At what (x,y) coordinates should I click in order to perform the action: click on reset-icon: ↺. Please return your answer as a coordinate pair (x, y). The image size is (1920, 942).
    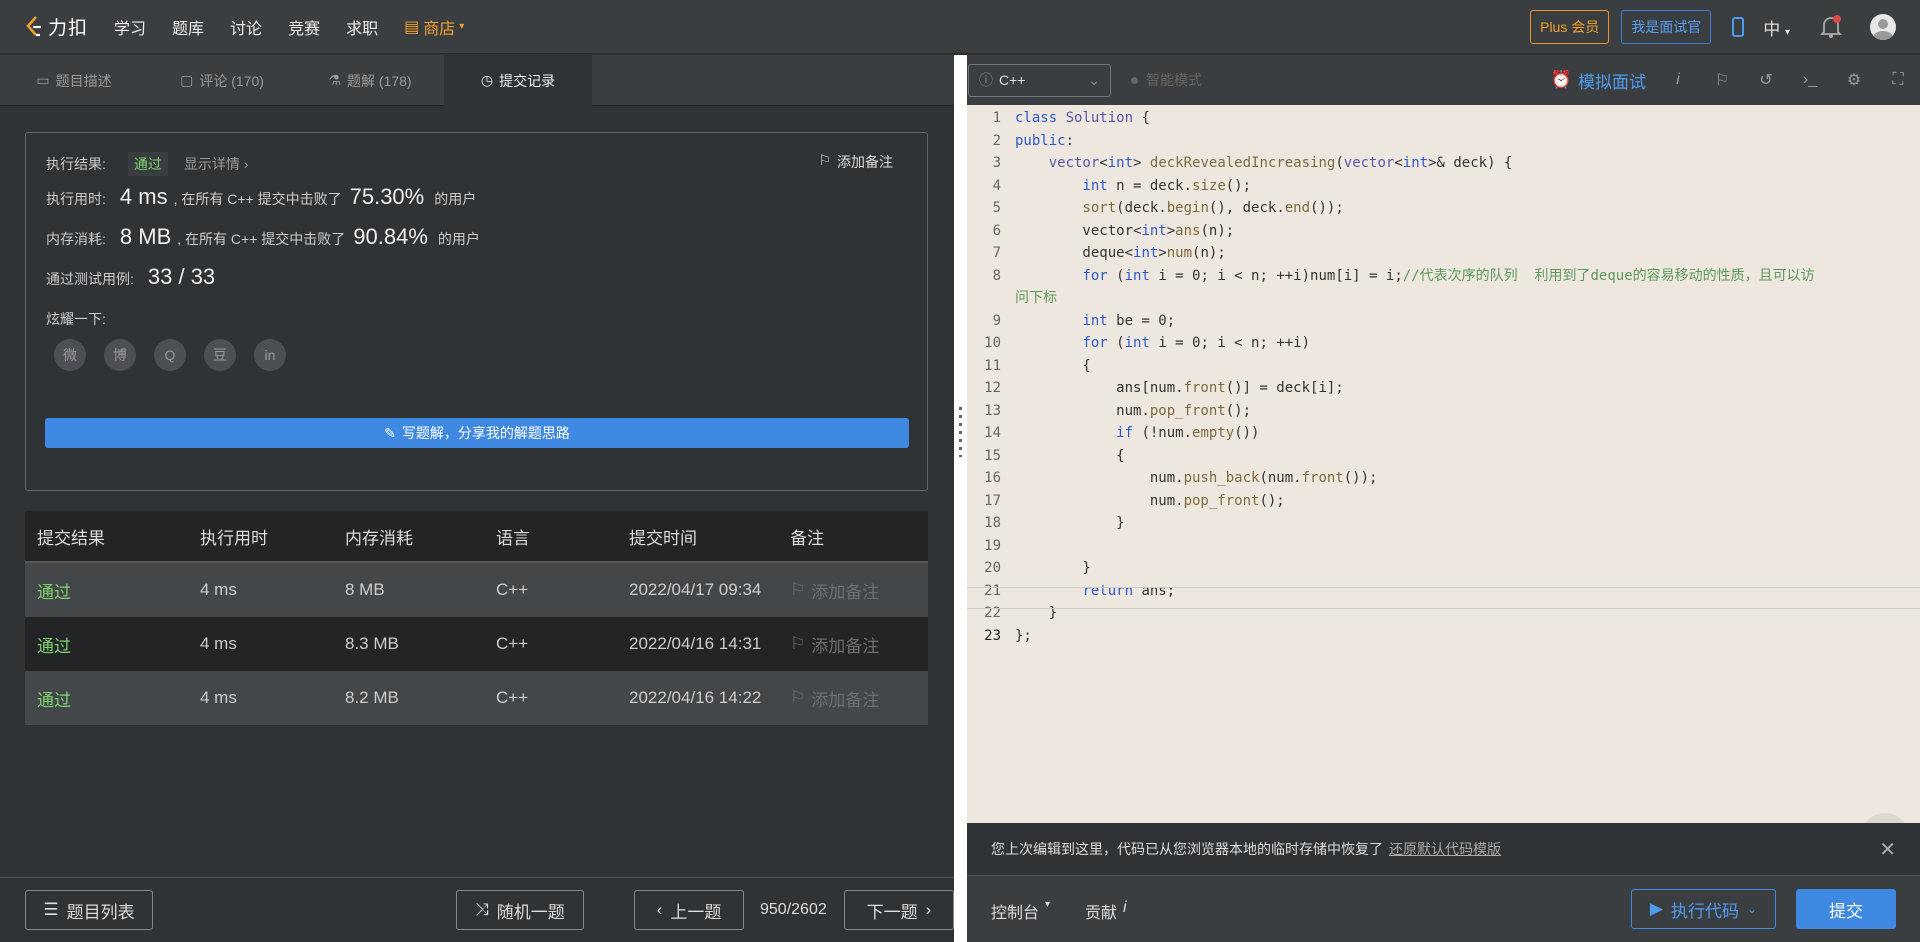
    Looking at the image, I should click on (1766, 80).